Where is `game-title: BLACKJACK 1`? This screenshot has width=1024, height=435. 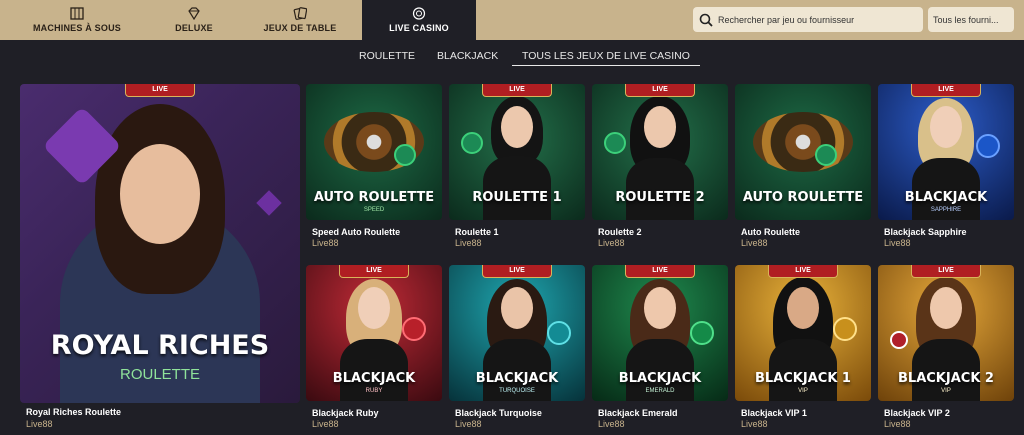
game-title: BLACKJACK 1 is located at coordinates (803, 378).